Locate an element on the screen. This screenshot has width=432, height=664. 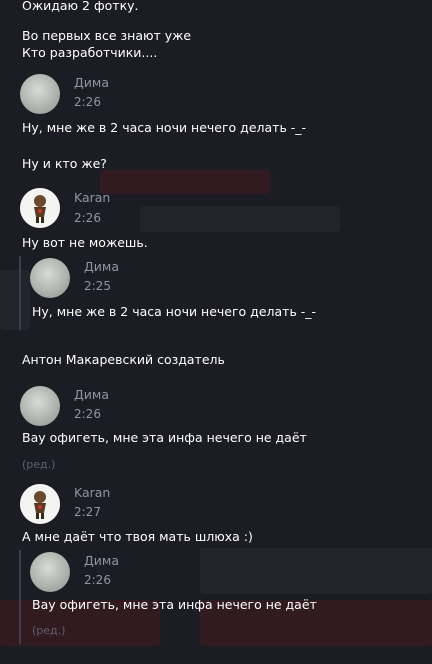
message-text: Ожидаю 2 фотку. is located at coordinates (80, 6).